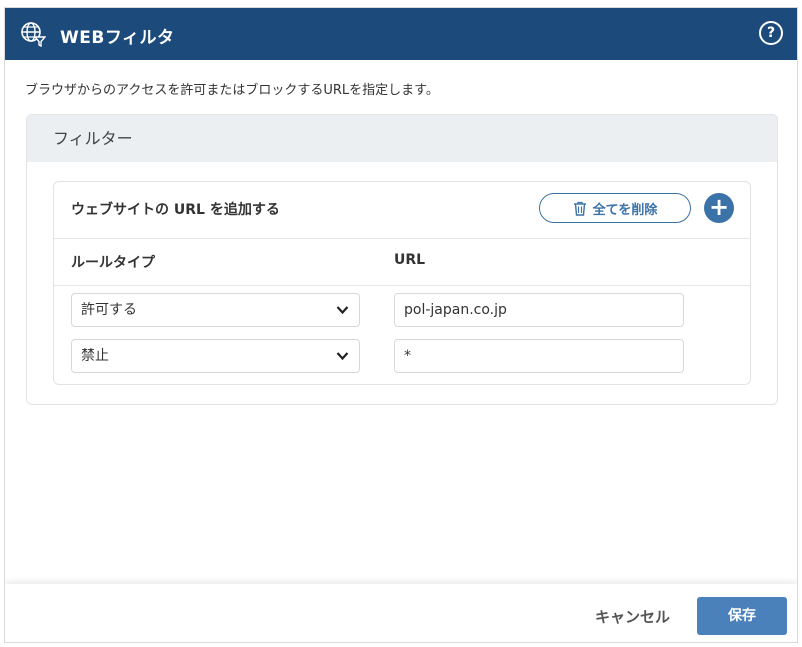 The width and height of the screenshot is (802, 647). Describe the element at coordinates (579, 208) in the screenshot. I see `trash-icon` at that location.